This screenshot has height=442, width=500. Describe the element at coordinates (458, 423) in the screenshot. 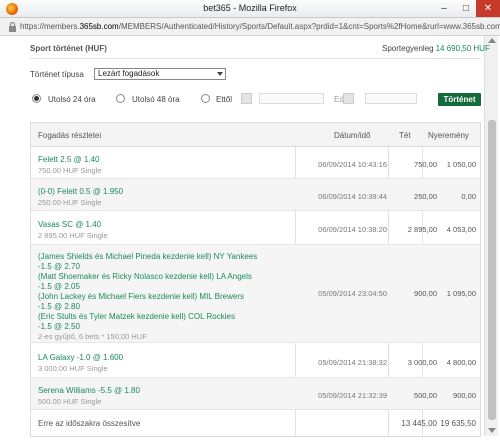

I see `return-total: 19 635,50` at that location.